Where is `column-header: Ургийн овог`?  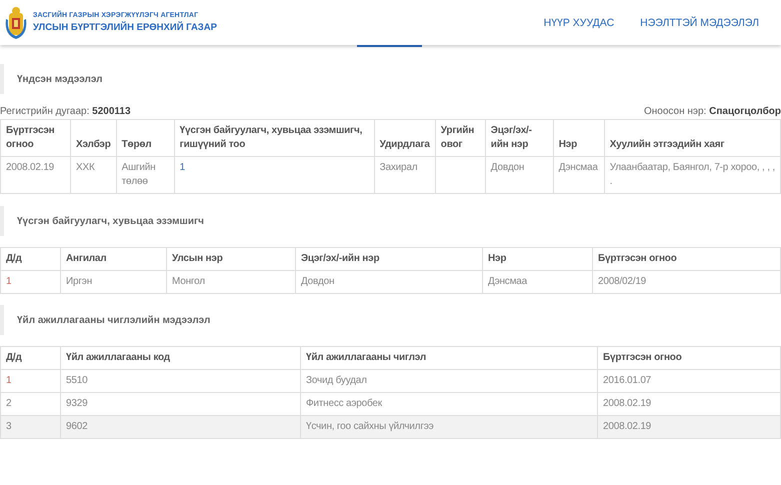 column-header: Ургийн овог is located at coordinates (460, 138).